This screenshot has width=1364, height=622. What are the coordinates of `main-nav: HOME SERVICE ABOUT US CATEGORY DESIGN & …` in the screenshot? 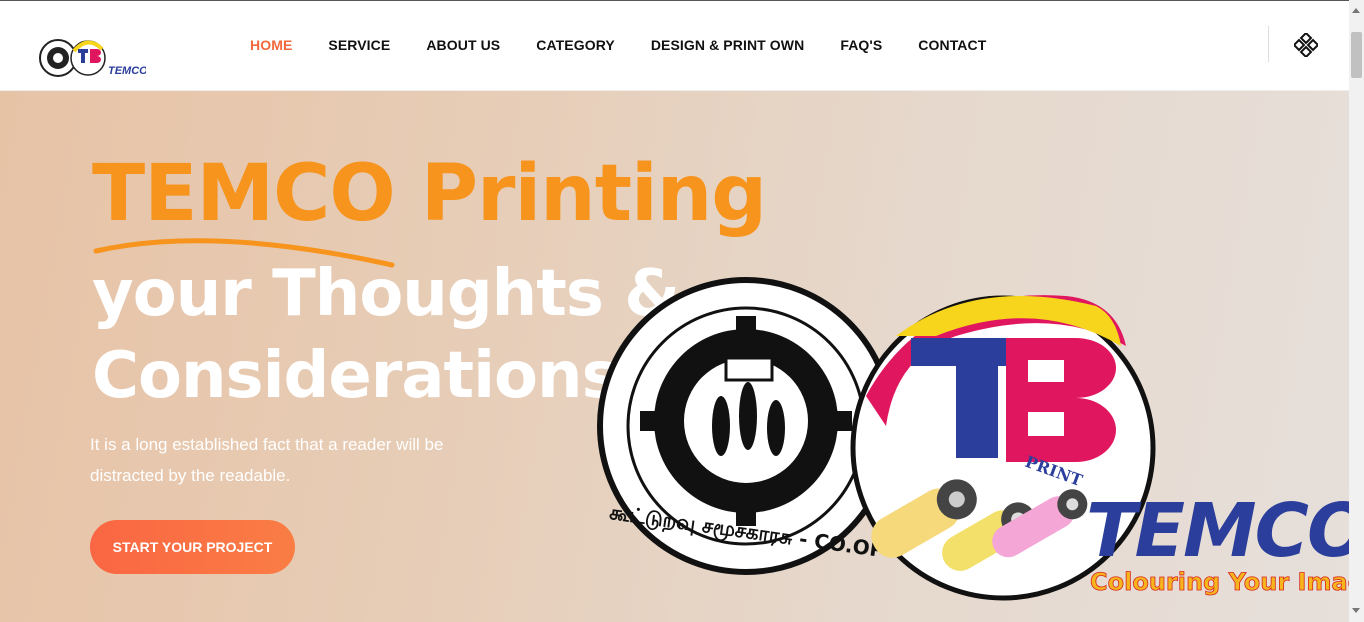 It's located at (636, 45).